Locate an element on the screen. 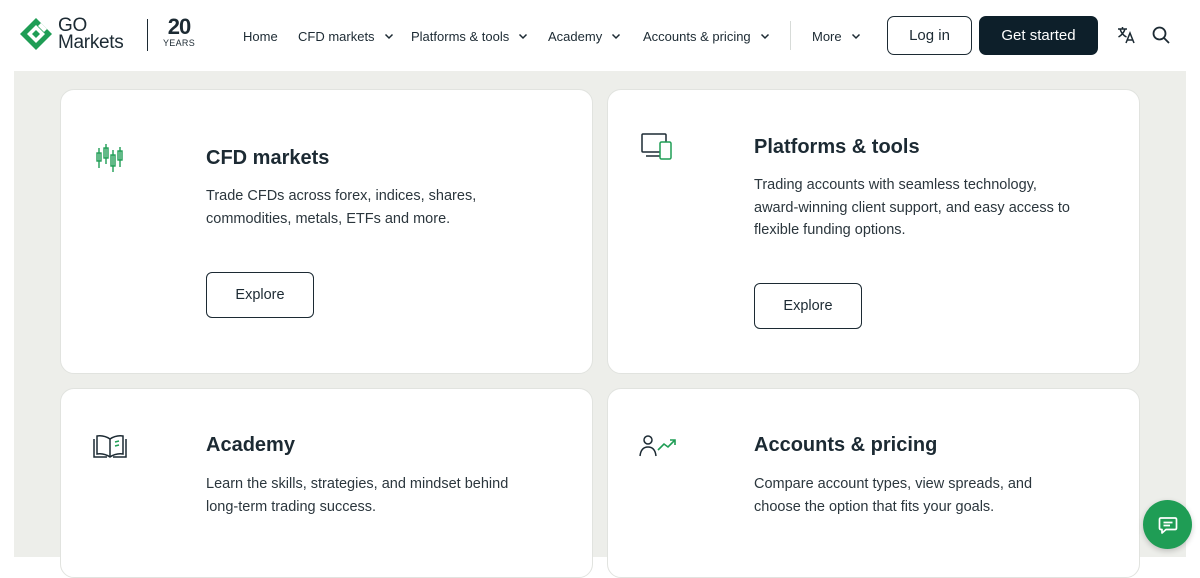  go-markets-logo: GO Markets is located at coordinates (71, 34).